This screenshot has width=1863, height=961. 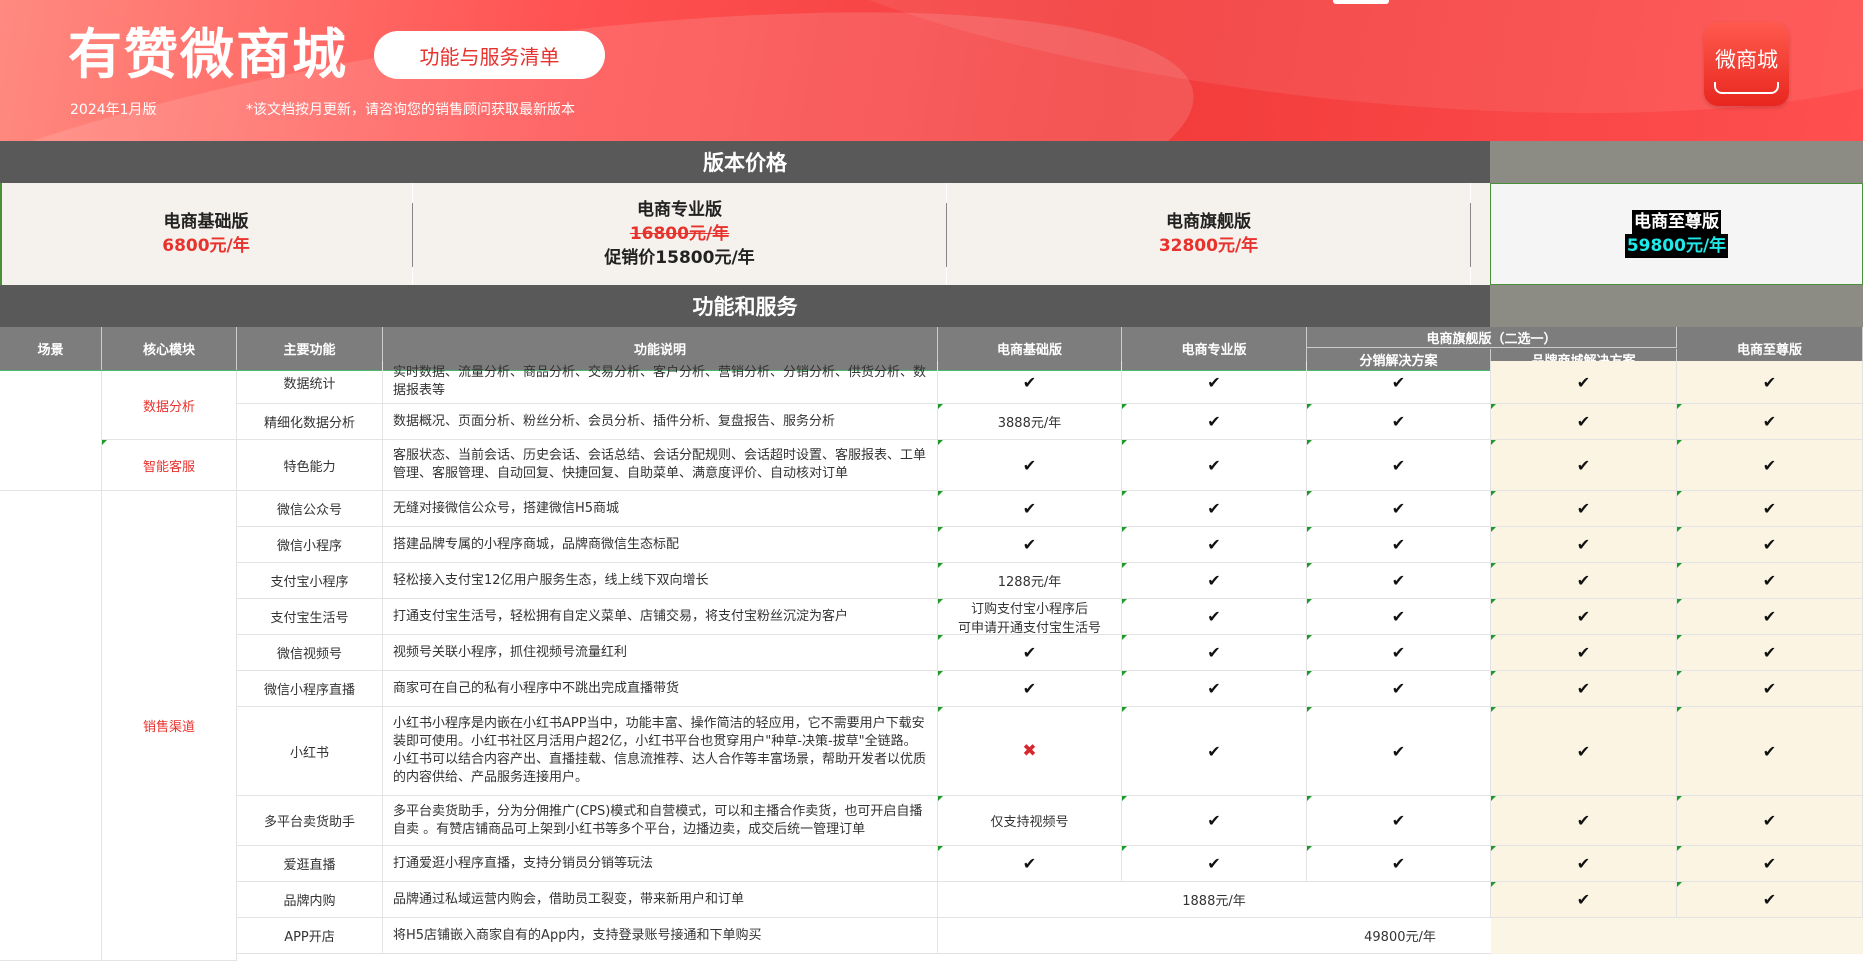 What do you see at coordinates (1214, 900) in the screenshot?
I see `merged-value-cell: 1888元/年` at bounding box center [1214, 900].